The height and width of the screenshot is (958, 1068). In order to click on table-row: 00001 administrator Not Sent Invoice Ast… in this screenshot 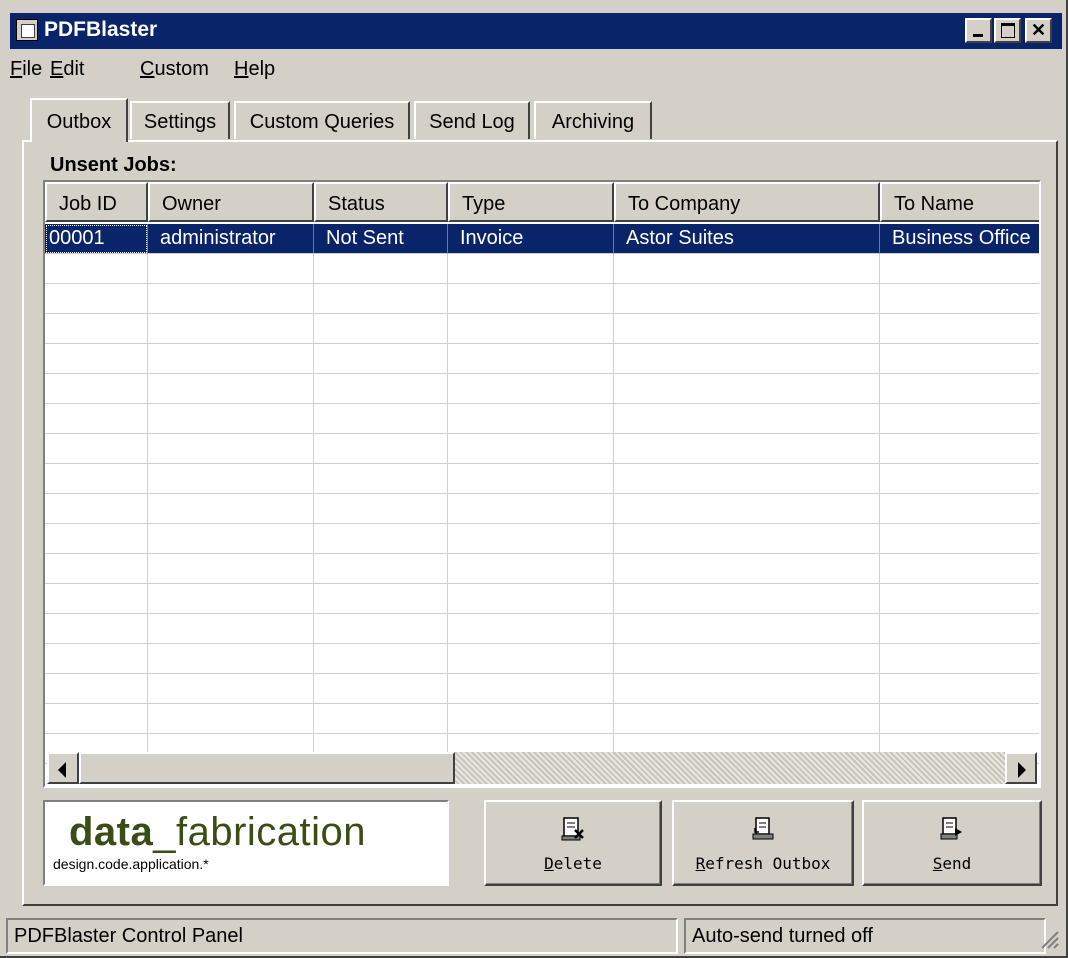, I will do `click(542, 239)`.